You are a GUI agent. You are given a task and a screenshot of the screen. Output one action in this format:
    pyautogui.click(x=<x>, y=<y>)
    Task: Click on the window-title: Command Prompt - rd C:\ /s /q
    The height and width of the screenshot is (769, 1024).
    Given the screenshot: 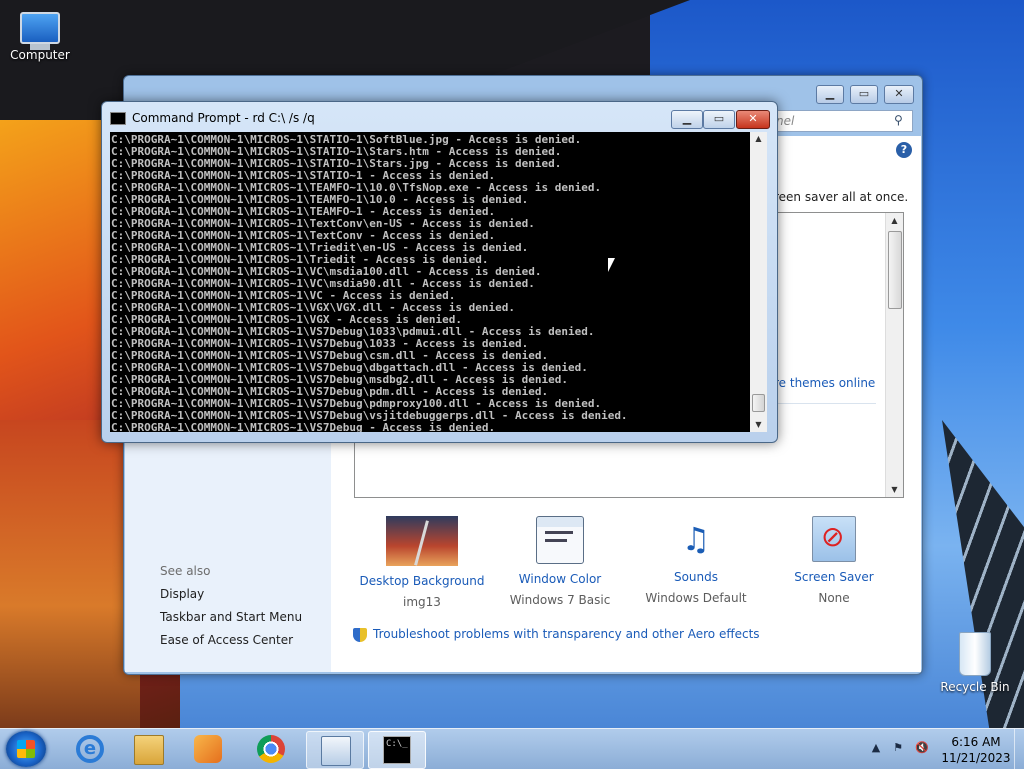 What is the action you would take?
    pyautogui.click(x=223, y=118)
    